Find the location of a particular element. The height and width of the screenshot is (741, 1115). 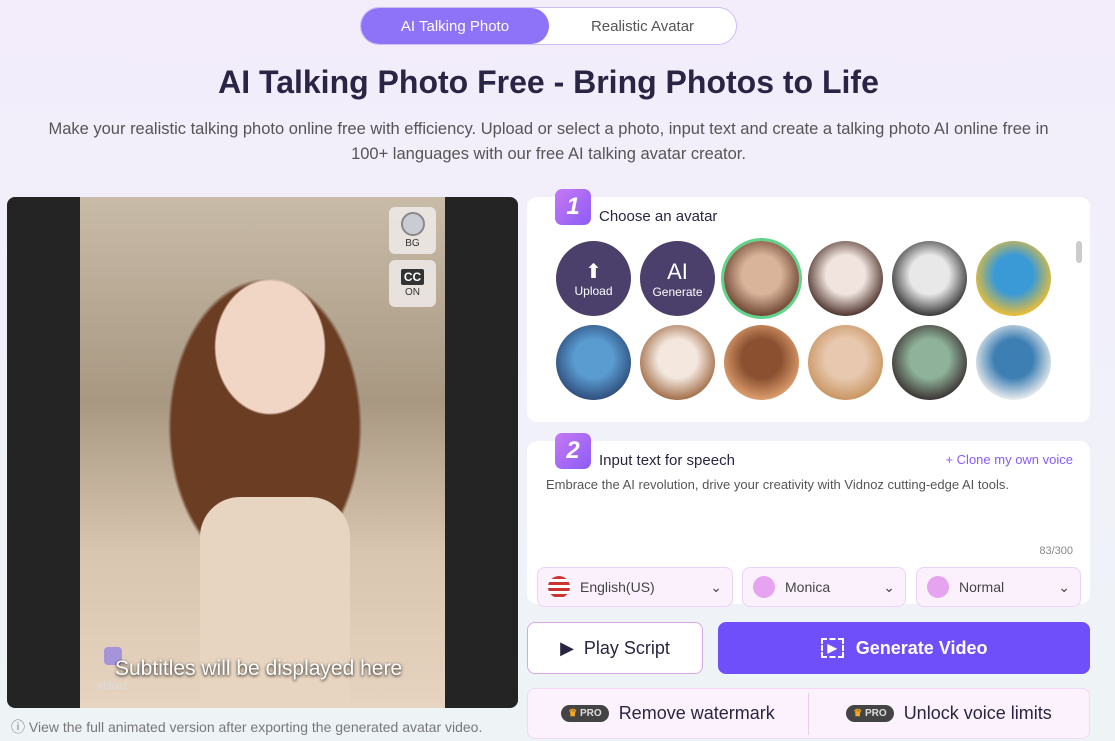

voice-value: Monica is located at coordinates (808, 587).